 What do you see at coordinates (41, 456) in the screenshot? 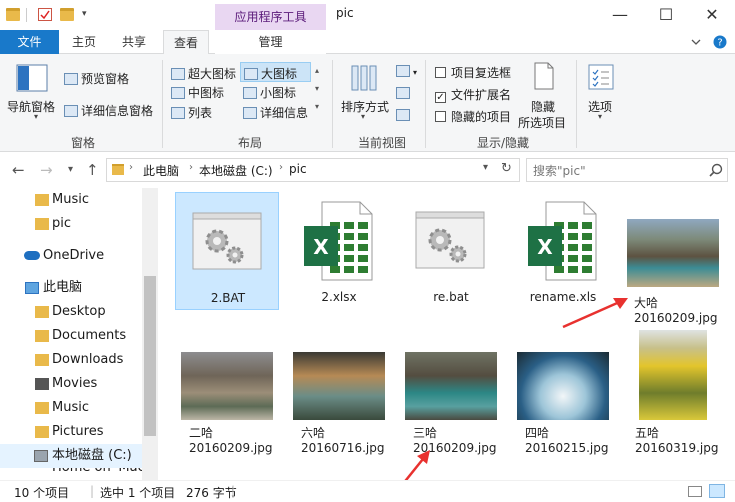
I see `drive-icon` at bounding box center [41, 456].